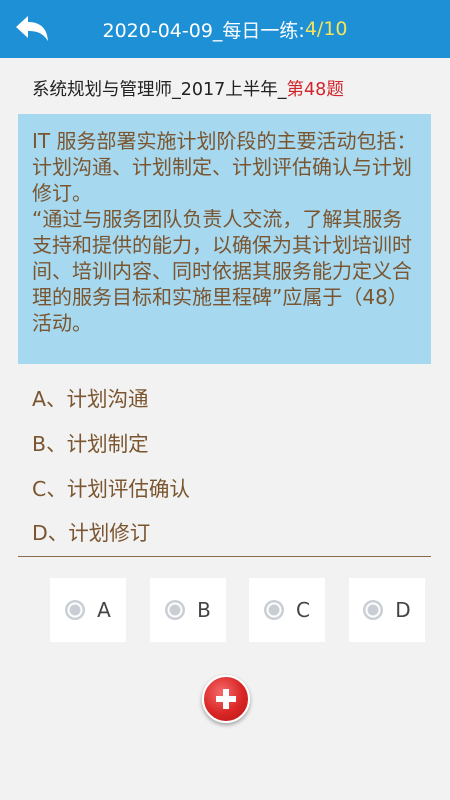 This screenshot has width=450, height=800. What do you see at coordinates (90, 397) in the screenshot?
I see `option-a: A、计划沟通` at bounding box center [90, 397].